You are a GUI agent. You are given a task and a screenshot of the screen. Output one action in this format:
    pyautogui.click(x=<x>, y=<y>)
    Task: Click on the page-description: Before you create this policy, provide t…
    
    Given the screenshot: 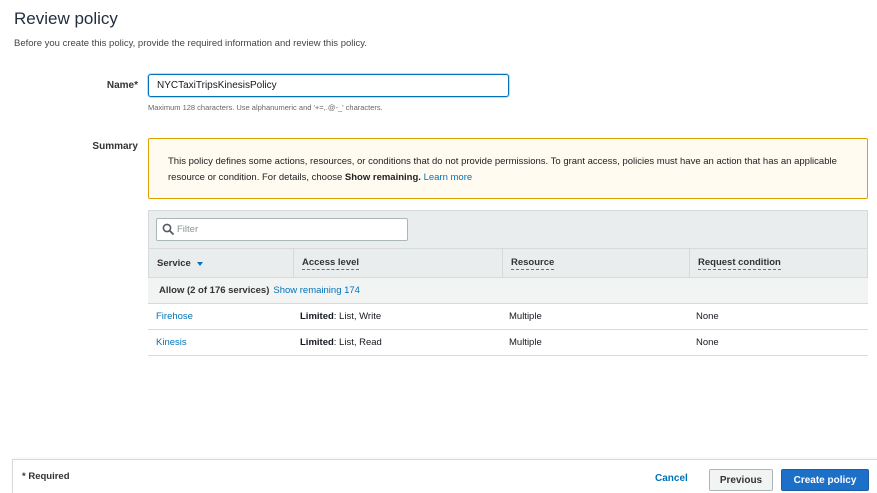 What is the action you would take?
    pyautogui.click(x=190, y=43)
    